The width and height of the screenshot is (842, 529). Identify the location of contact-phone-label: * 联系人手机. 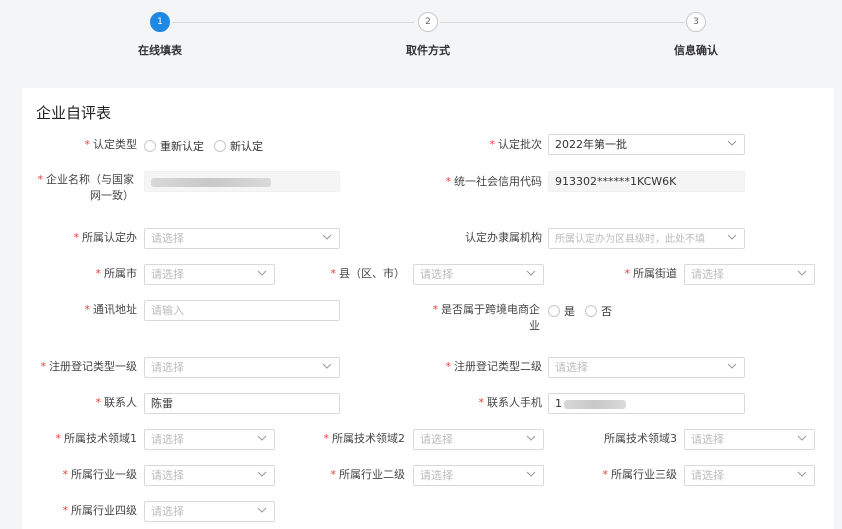
(510, 402).